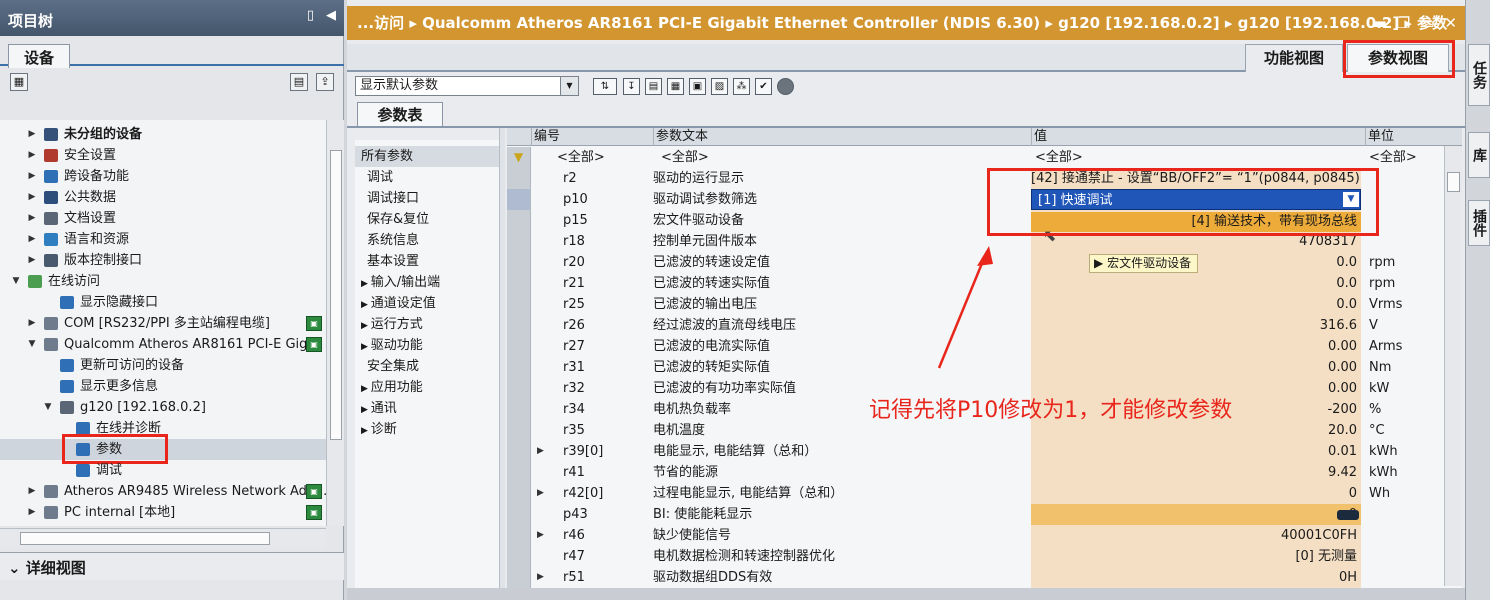 The width and height of the screenshot is (1490, 600). I want to click on column-unit: 单位, so click(1406, 137).